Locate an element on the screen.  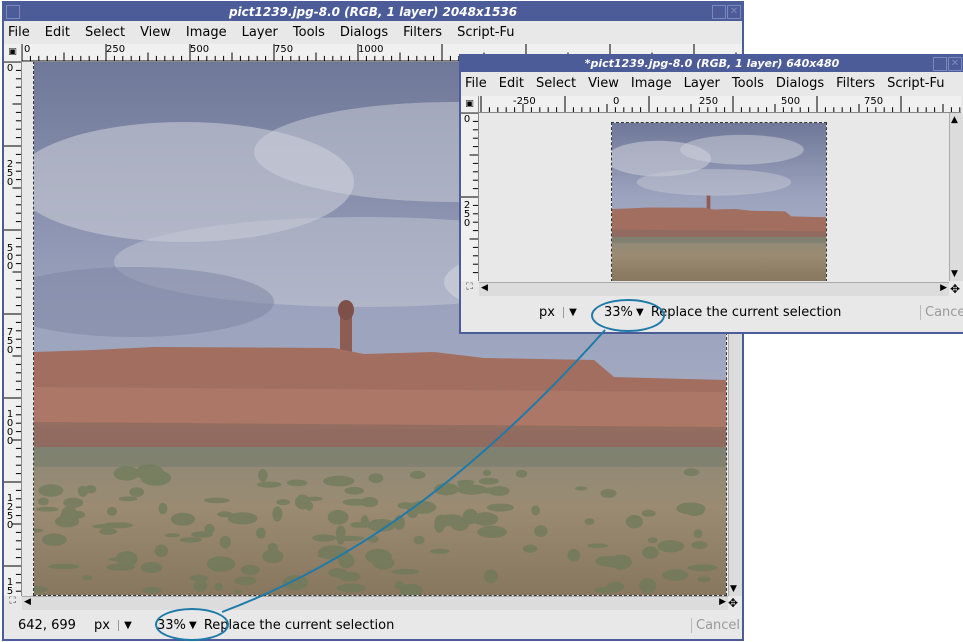
zoom-callout-ellipse-large is located at coordinates (192, 624).